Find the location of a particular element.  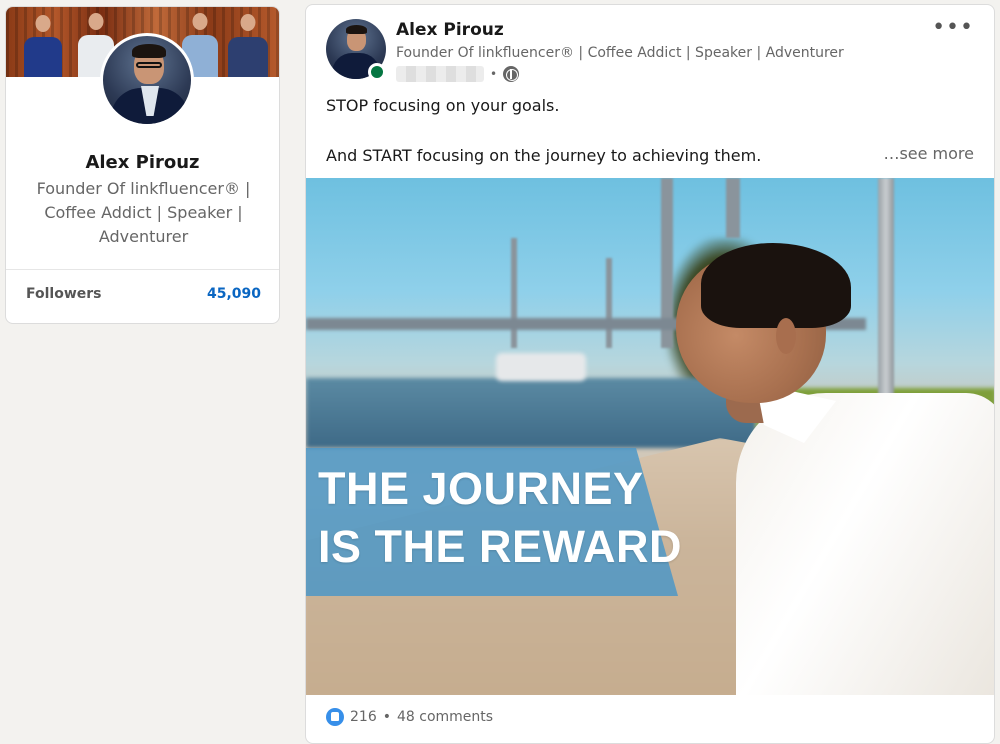

post-meta: • is located at coordinates (458, 74).